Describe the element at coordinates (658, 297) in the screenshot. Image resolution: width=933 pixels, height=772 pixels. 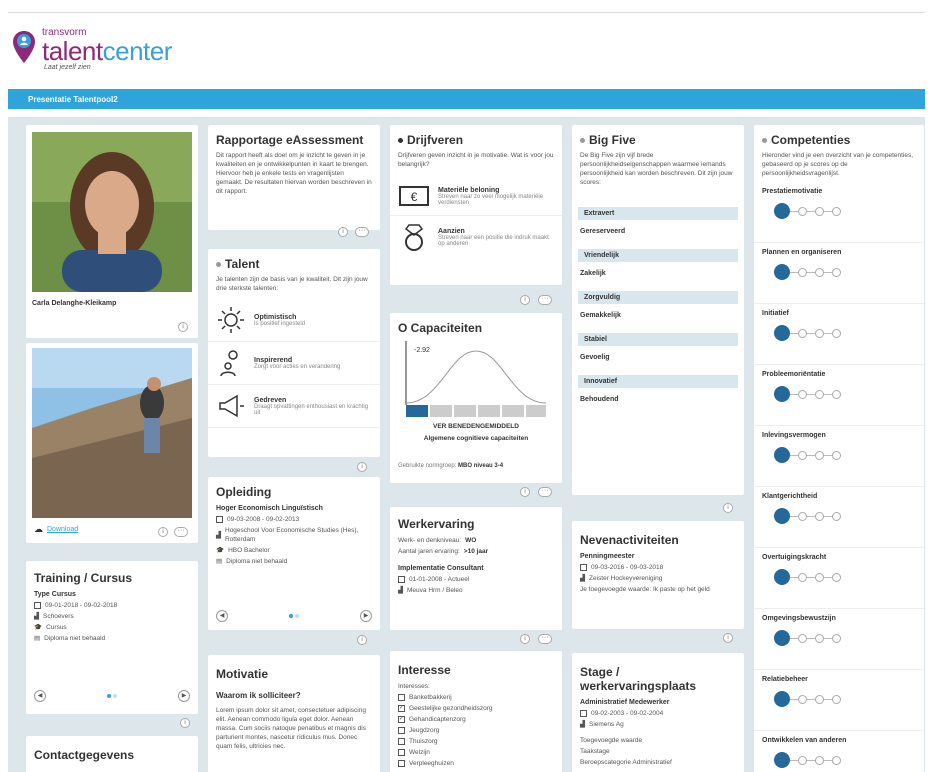
I see `bigfive-trait: Zorgvuldig` at that location.